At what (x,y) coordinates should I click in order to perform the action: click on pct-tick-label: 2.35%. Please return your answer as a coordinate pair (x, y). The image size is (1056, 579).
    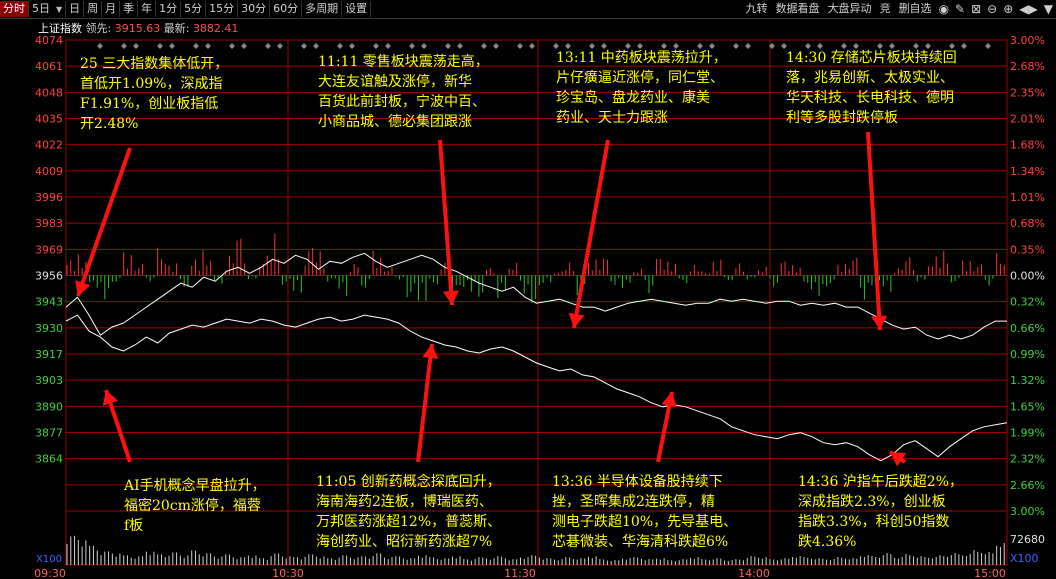
    Looking at the image, I should click on (1027, 92).